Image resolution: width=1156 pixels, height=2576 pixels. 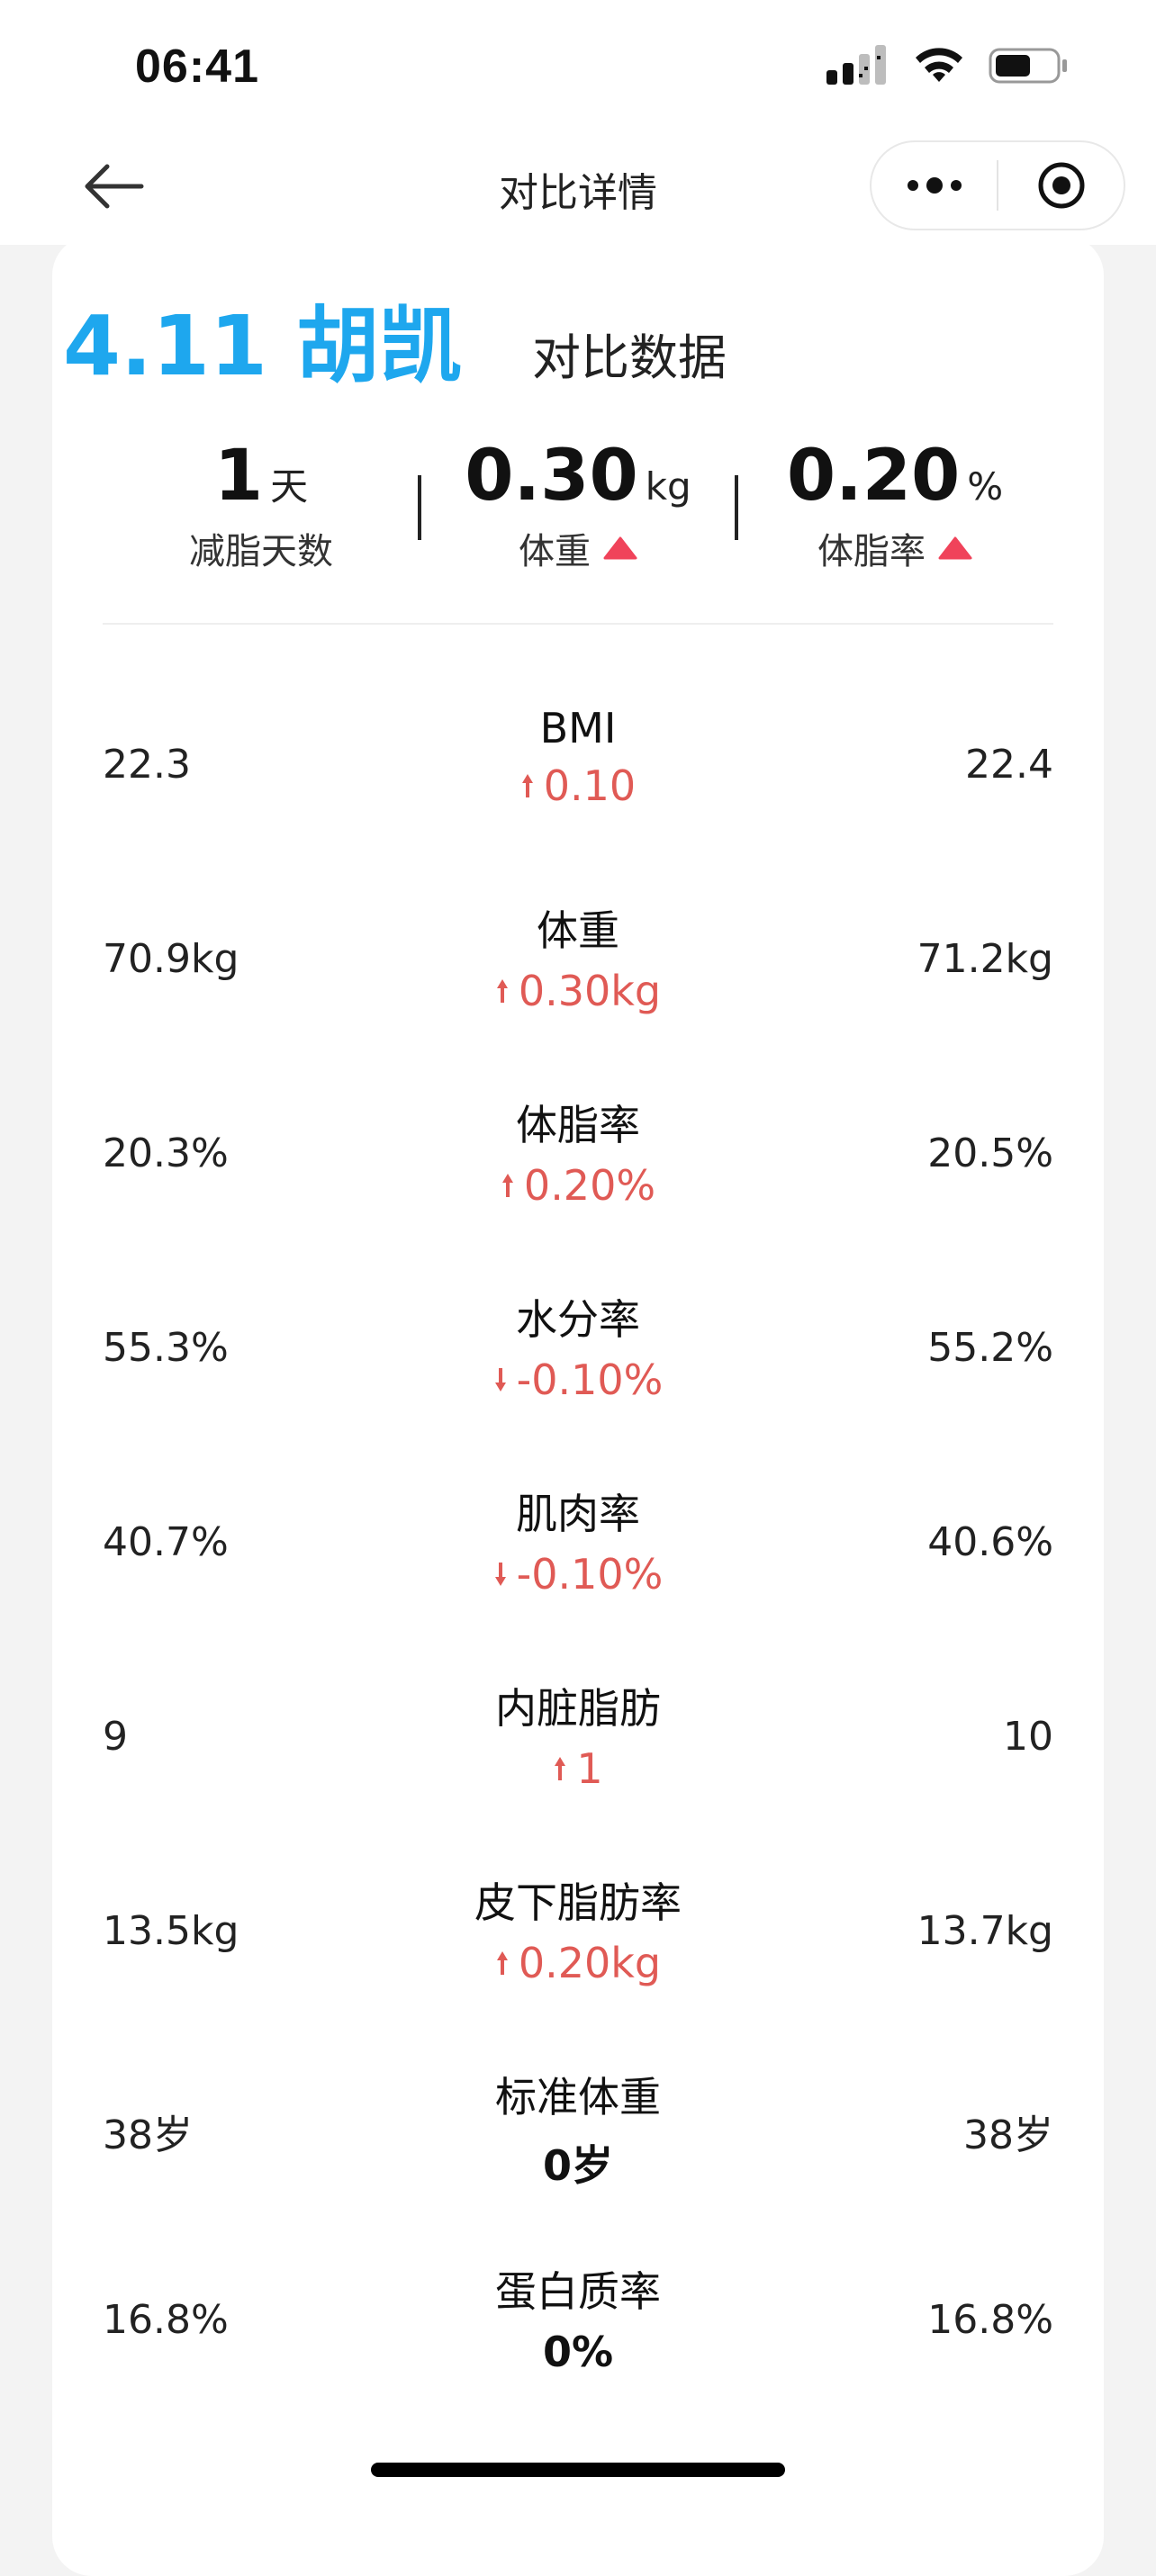 I want to click on status-time: 06:41, so click(x=197, y=67).